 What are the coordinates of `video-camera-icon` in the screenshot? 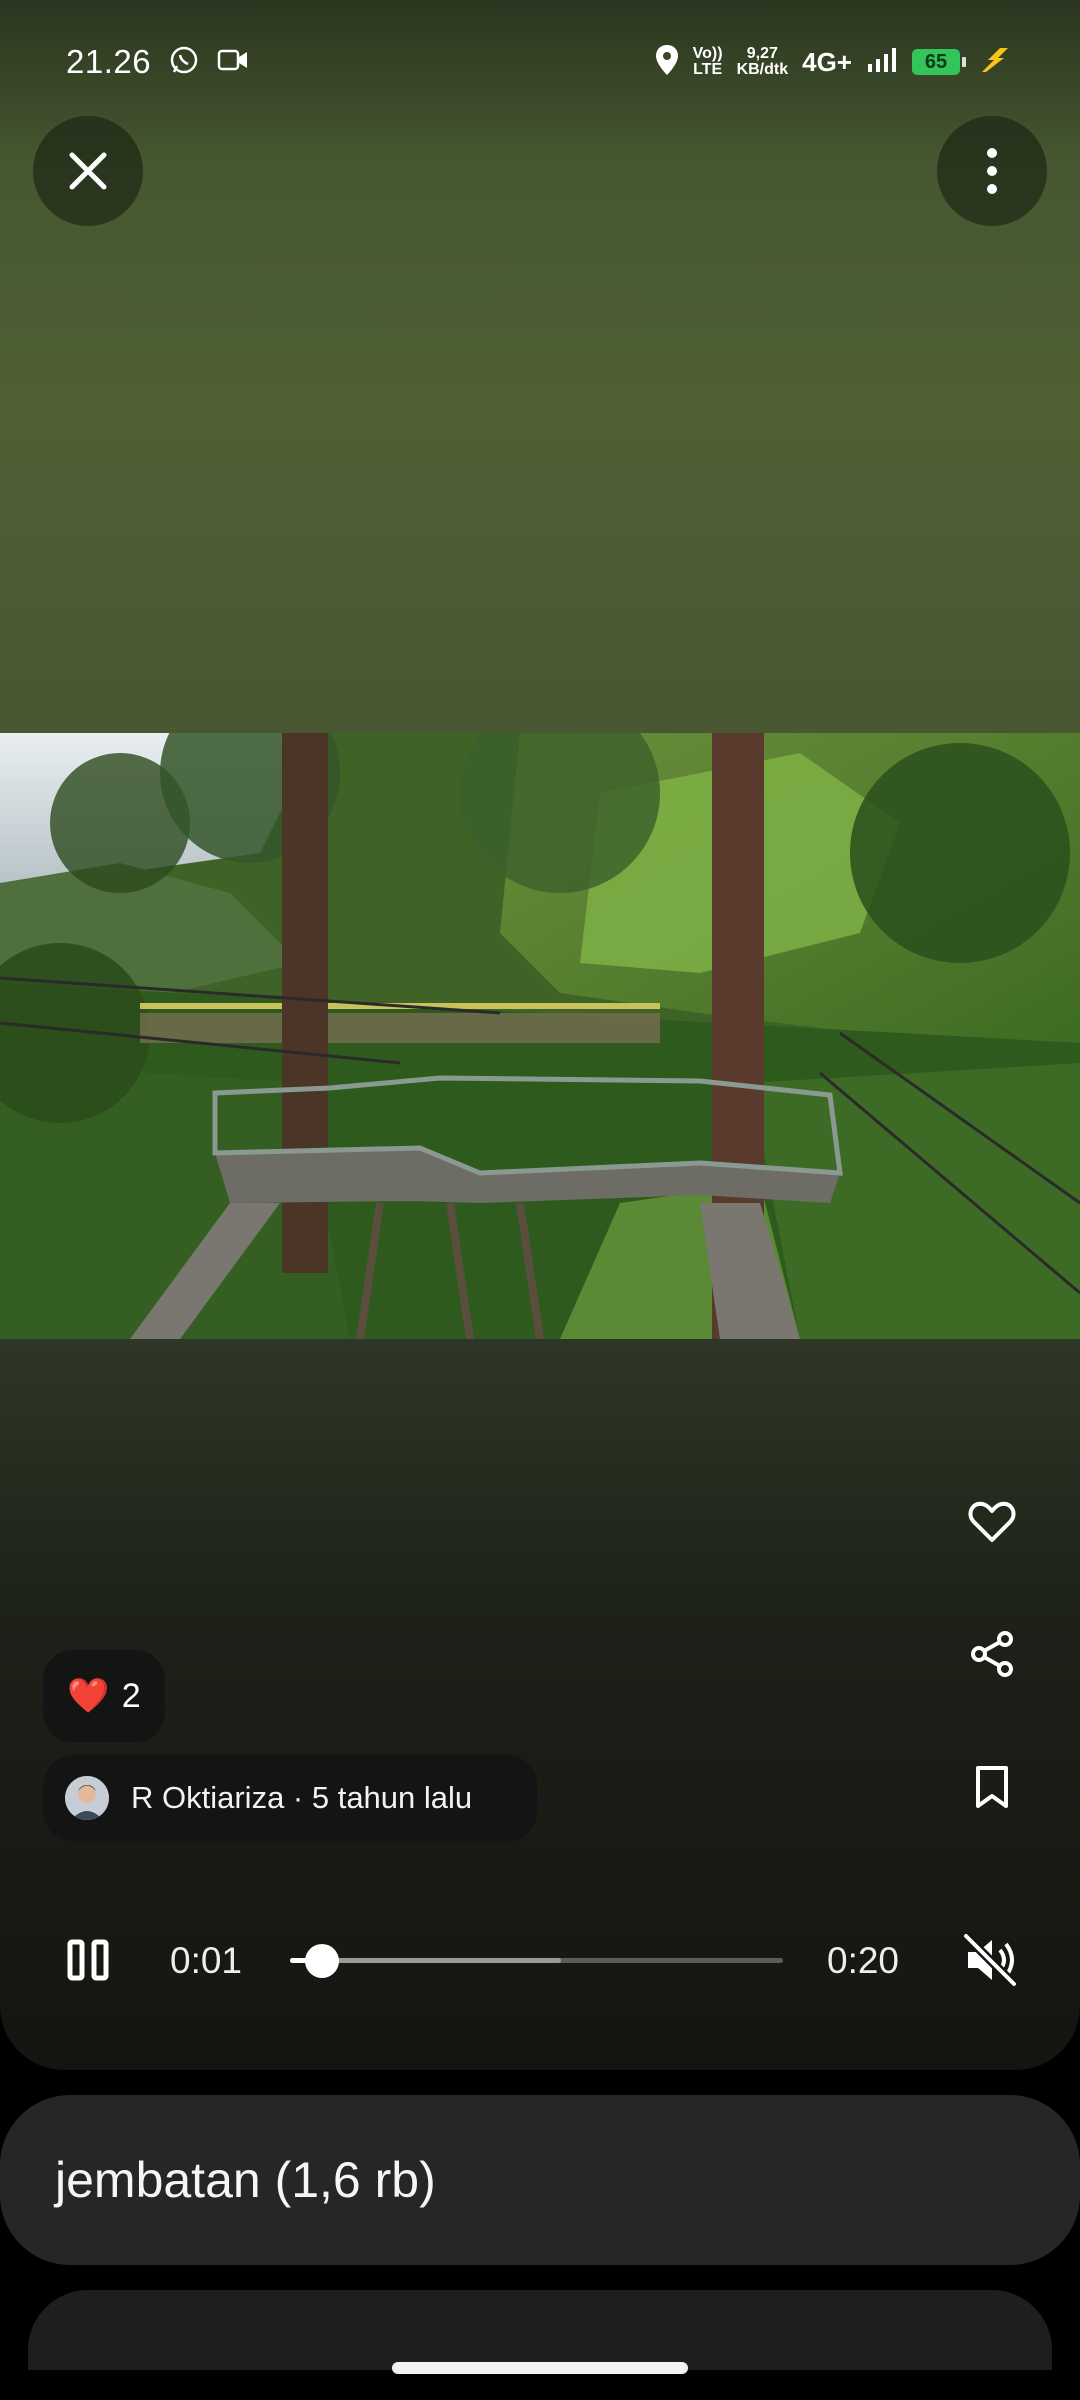 It's located at (233, 62).